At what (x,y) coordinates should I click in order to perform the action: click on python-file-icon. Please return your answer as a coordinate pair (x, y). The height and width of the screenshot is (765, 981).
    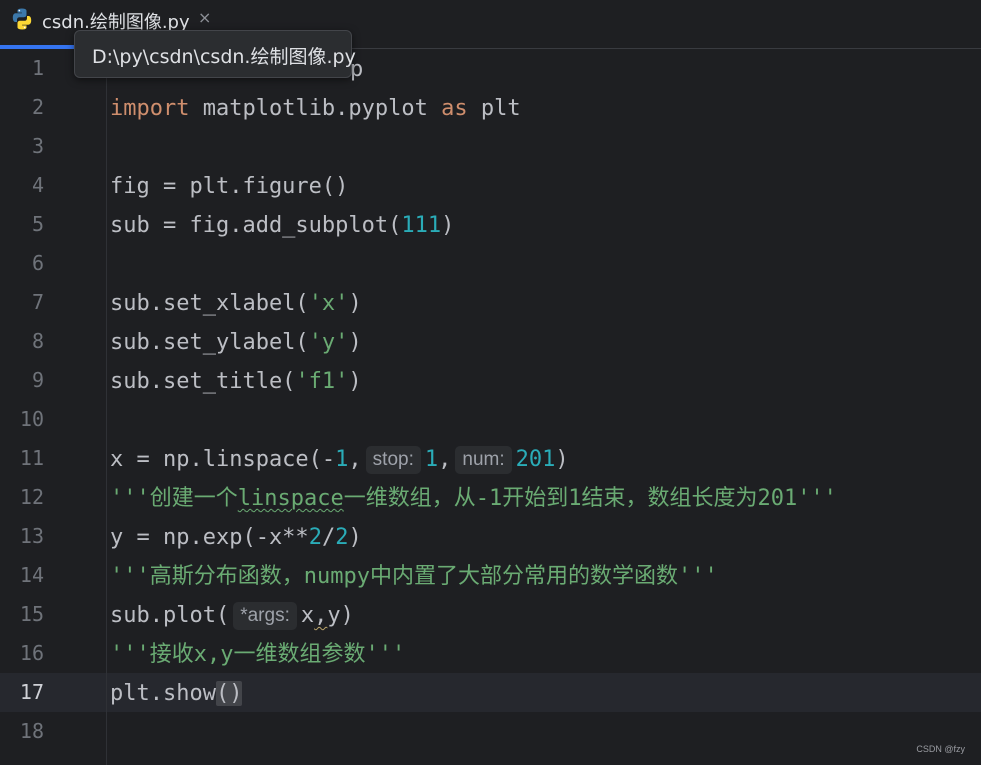
    Looking at the image, I should click on (22, 19).